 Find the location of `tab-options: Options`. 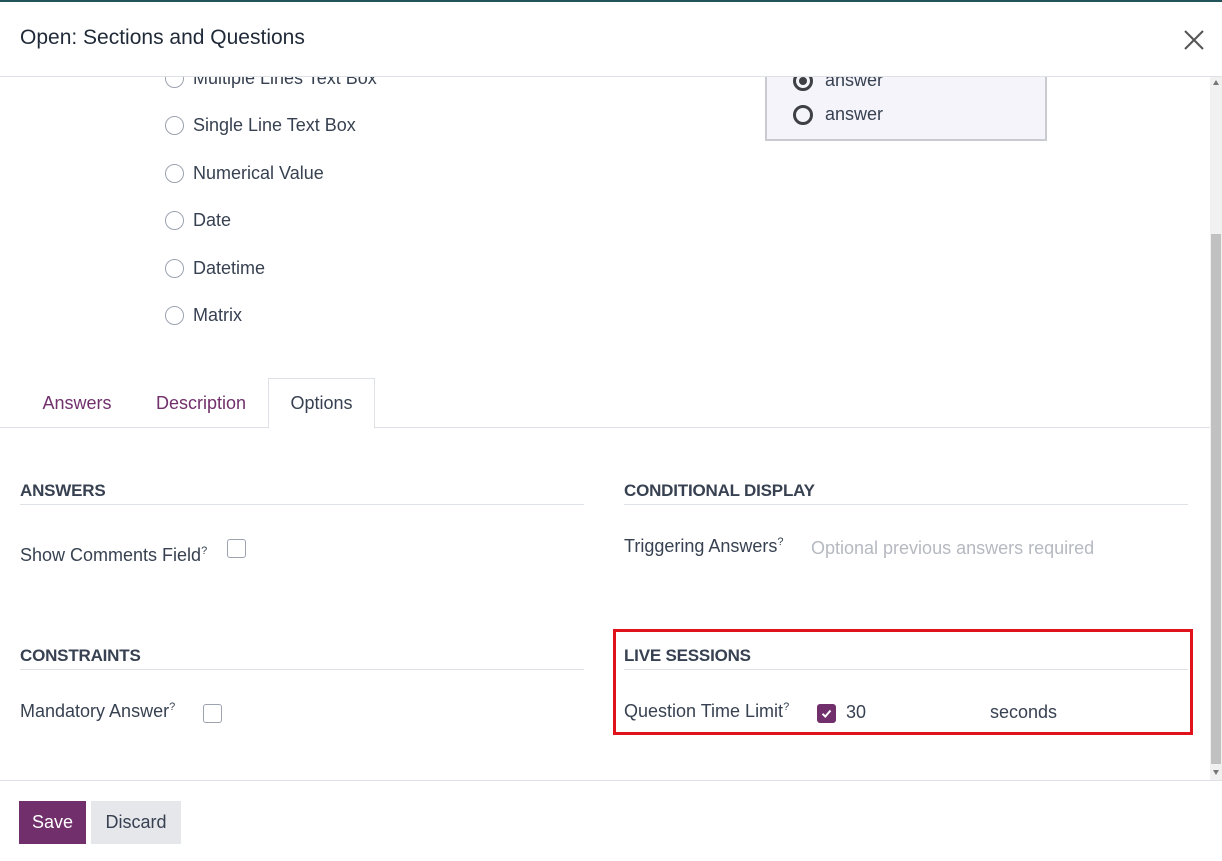

tab-options: Options is located at coordinates (321, 403).